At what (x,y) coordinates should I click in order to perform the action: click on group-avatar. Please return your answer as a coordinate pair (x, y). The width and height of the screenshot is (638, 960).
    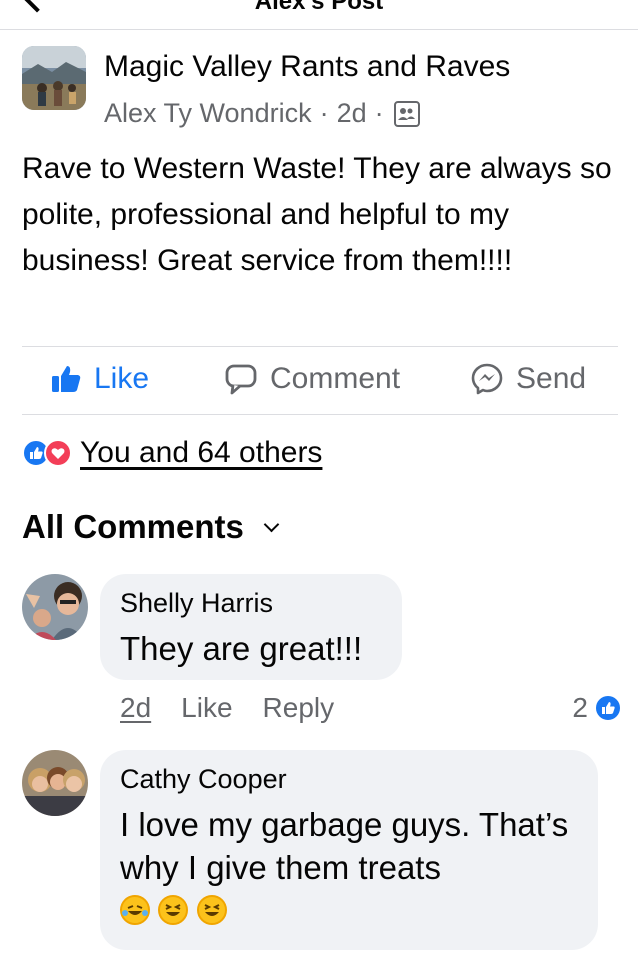
    Looking at the image, I should click on (54, 78).